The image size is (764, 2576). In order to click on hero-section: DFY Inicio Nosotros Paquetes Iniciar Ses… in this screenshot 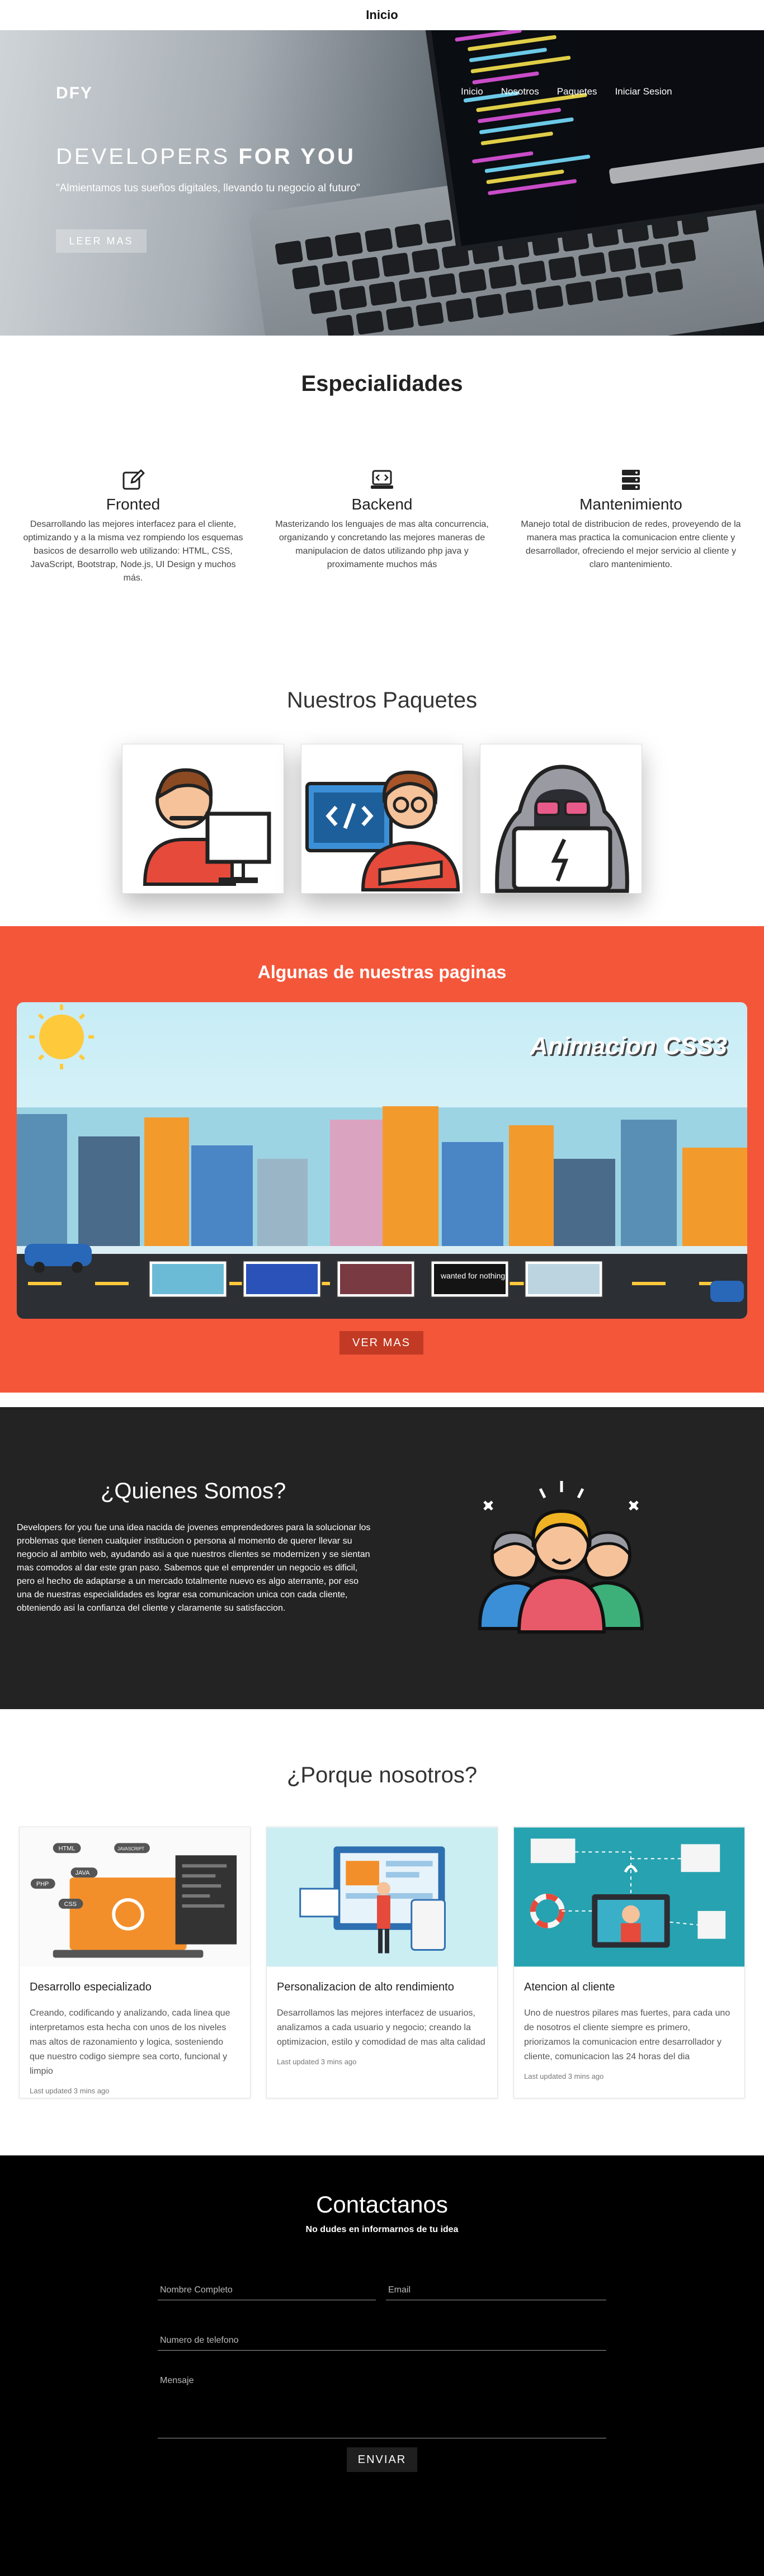, I will do `click(382, 183)`.